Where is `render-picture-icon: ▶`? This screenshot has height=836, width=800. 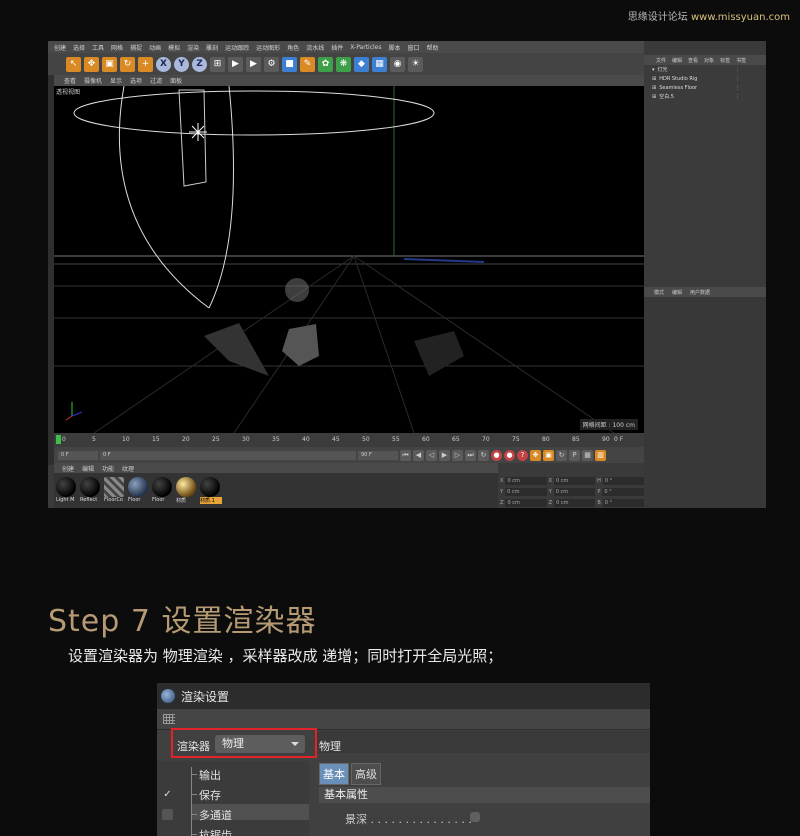
render-picture-icon: ▶ is located at coordinates (253, 64).